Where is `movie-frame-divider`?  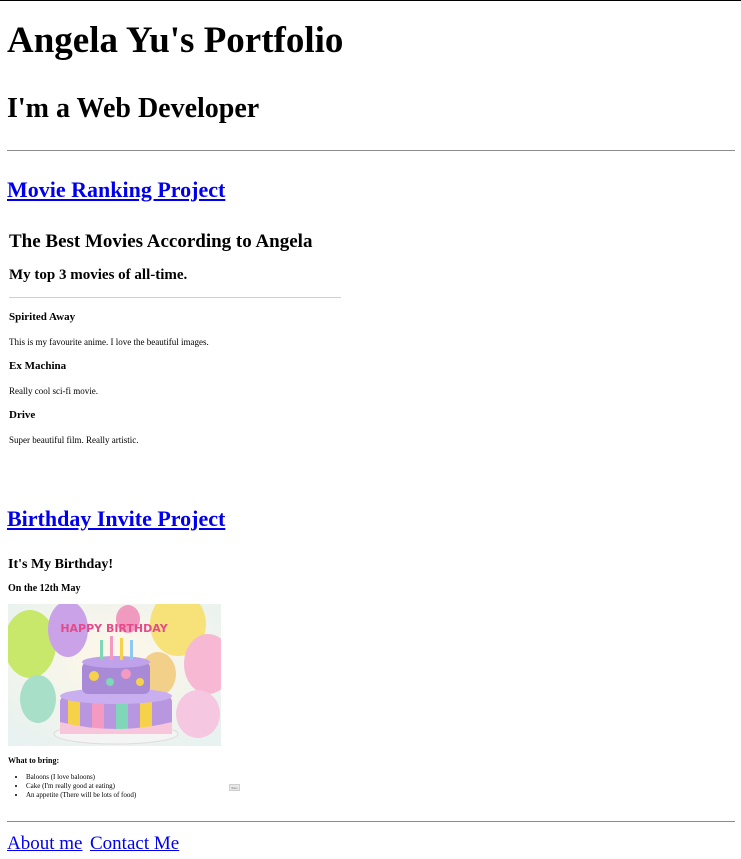 movie-frame-divider is located at coordinates (175, 297).